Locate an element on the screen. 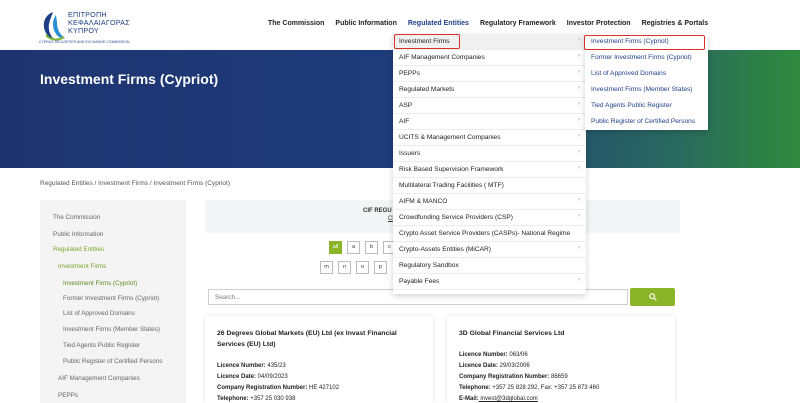 Image resolution: width=800 pixels, height=403 pixels. dropdown-item-label: AIF Management Companies is located at coordinates (442, 57).